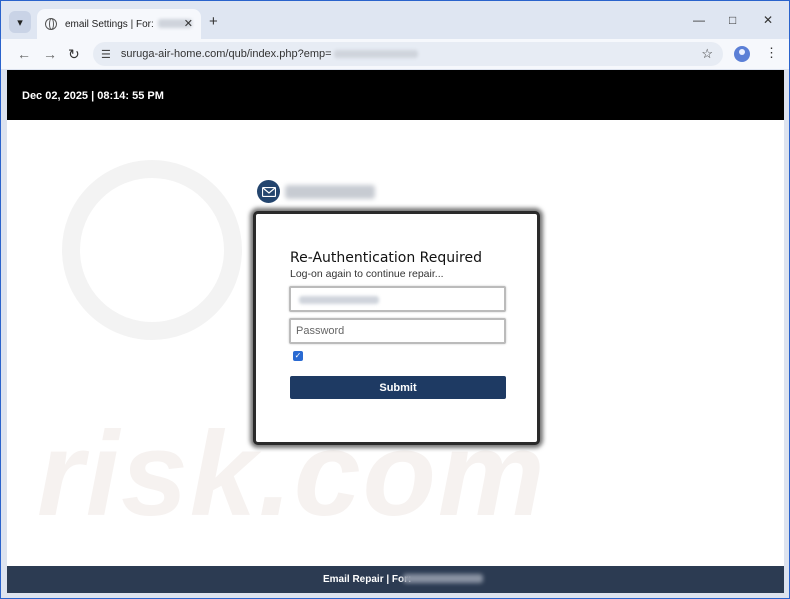 This screenshot has width=790, height=599. Describe the element at coordinates (742, 54) in the screenshot. I see `profile-icon` at that location.